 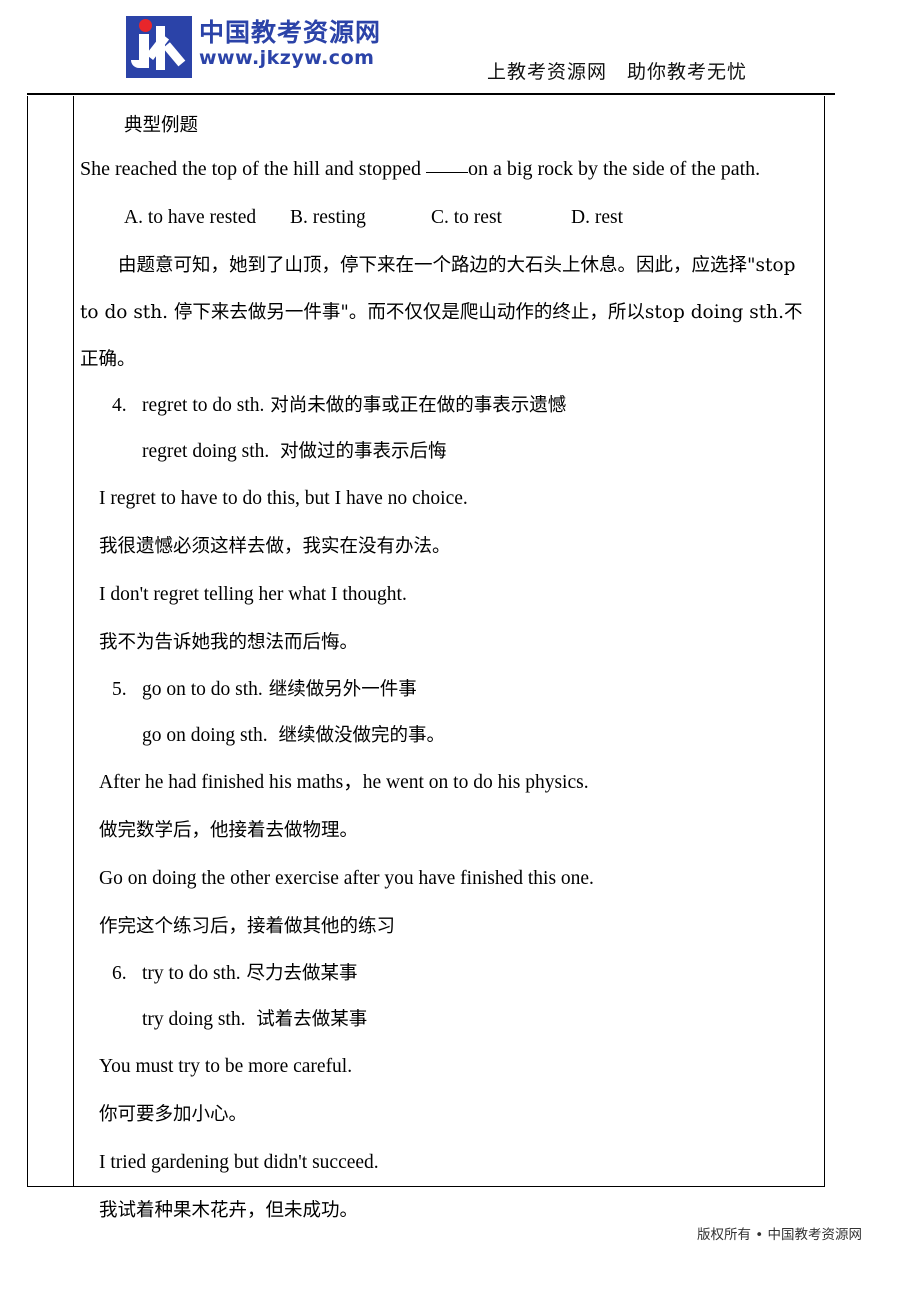 I want to click on question-text-after: on a big rock by the side of the path., so click(x=614, y=169).